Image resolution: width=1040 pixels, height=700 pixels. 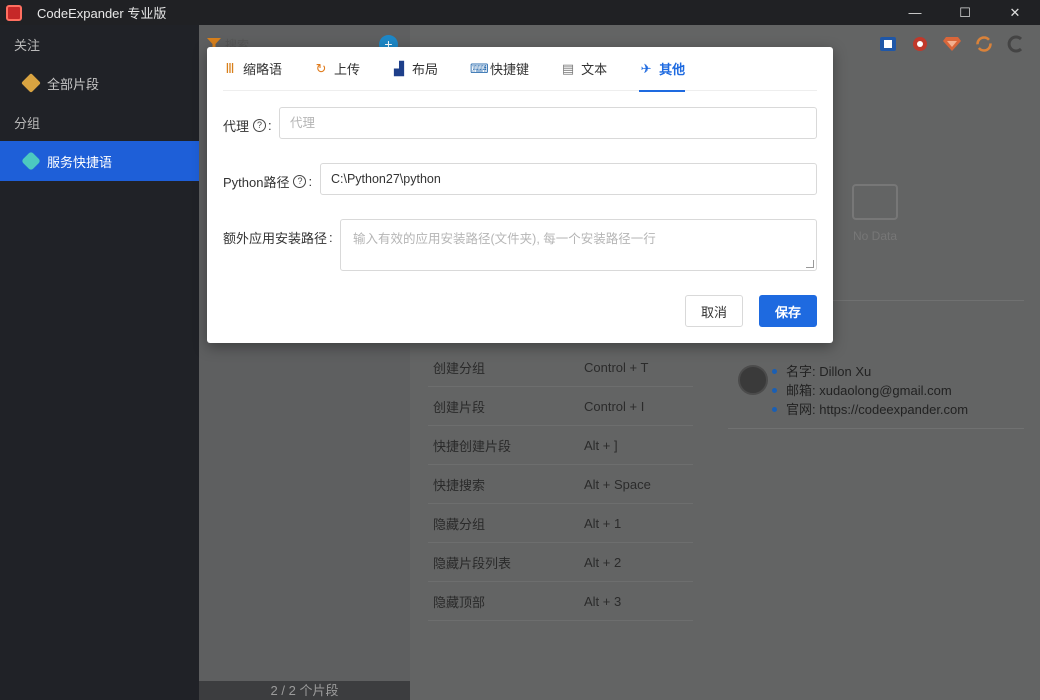 I want to click on table-row: 隐藏顶部 Alt + 3, so click(x=560, y=601).